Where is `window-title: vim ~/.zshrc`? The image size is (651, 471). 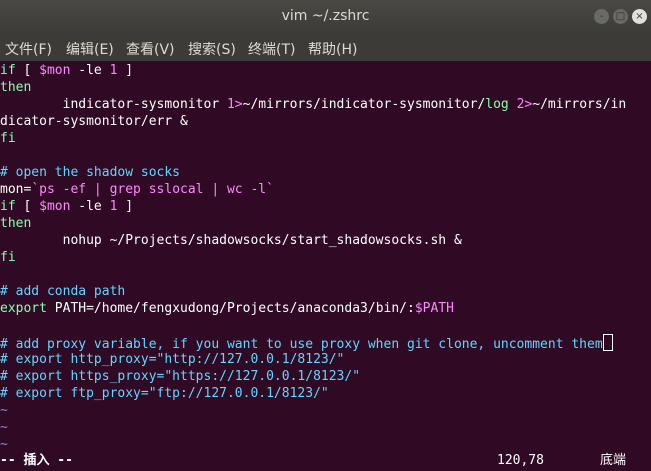
window-title: vim ~/.zshrc is located at coordinates (325, 16).